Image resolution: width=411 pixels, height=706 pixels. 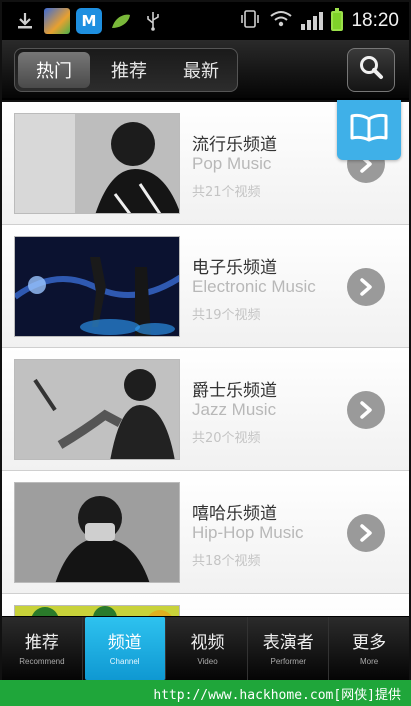 I want to click on nav-more: 更多 More, so click(x=369, y=648).